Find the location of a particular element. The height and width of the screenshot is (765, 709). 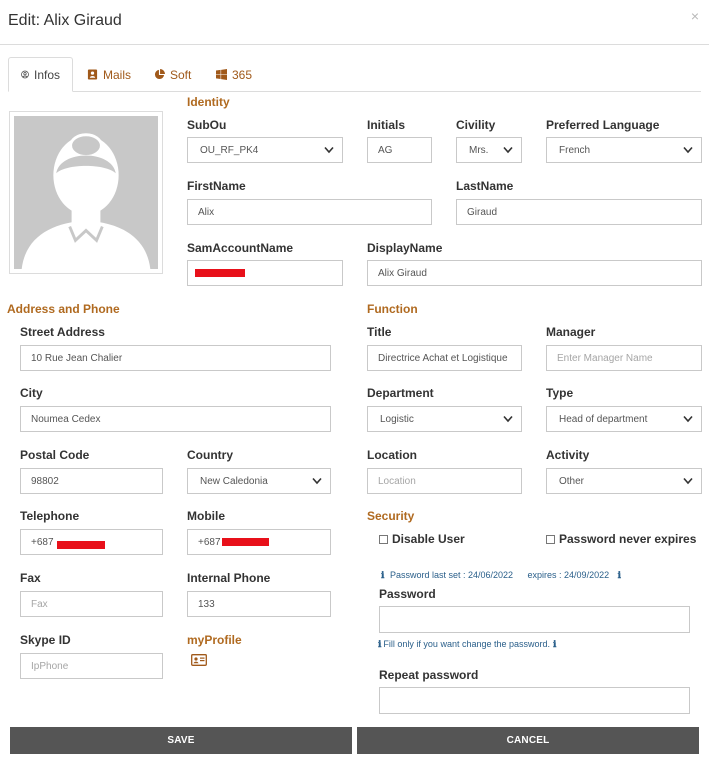

repeat-password-input is located at coordinates (534, 700).